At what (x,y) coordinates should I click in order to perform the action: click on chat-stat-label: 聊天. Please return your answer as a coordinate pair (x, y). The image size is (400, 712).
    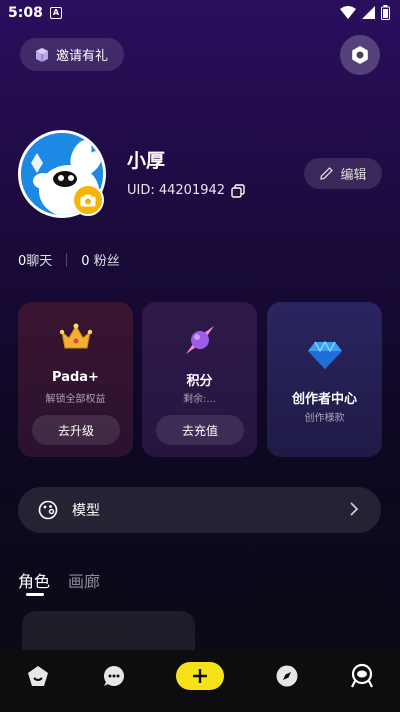
    Looking at the image, I should click on (39, 261).